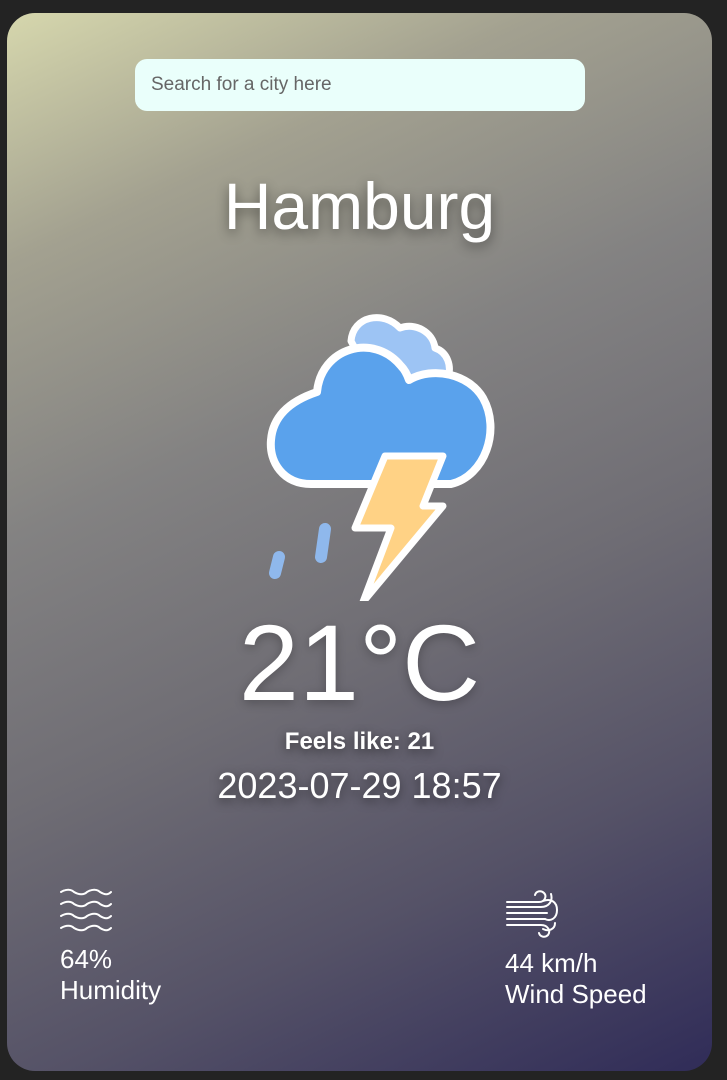 The height and width of the screenshot is (1080, 727). What do you see at coordinates (359, 662) in the screenshot?
I see `temperature: 21°C` at bounding box center [359, 662].